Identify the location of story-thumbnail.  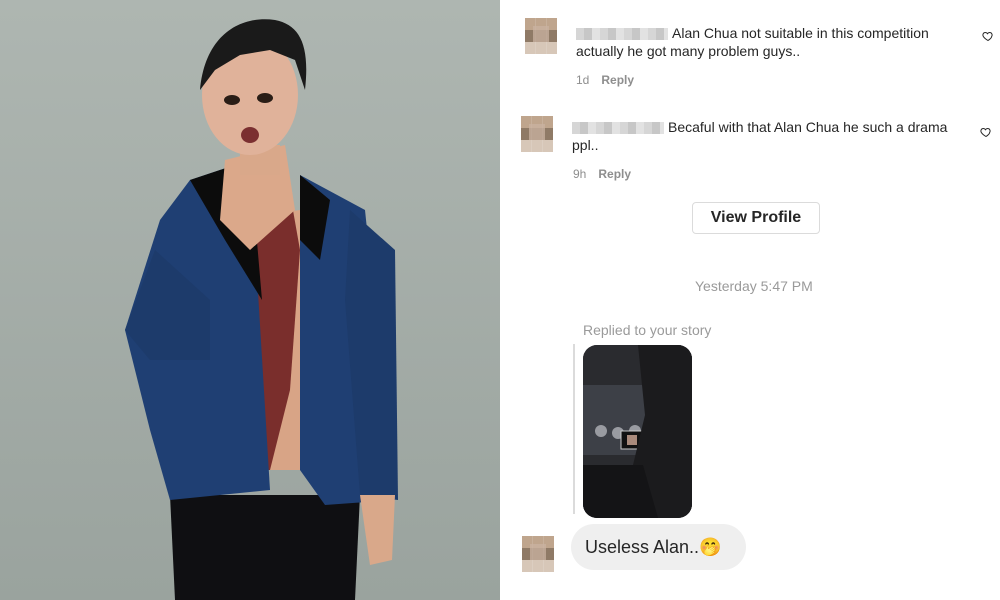
(637, 431).